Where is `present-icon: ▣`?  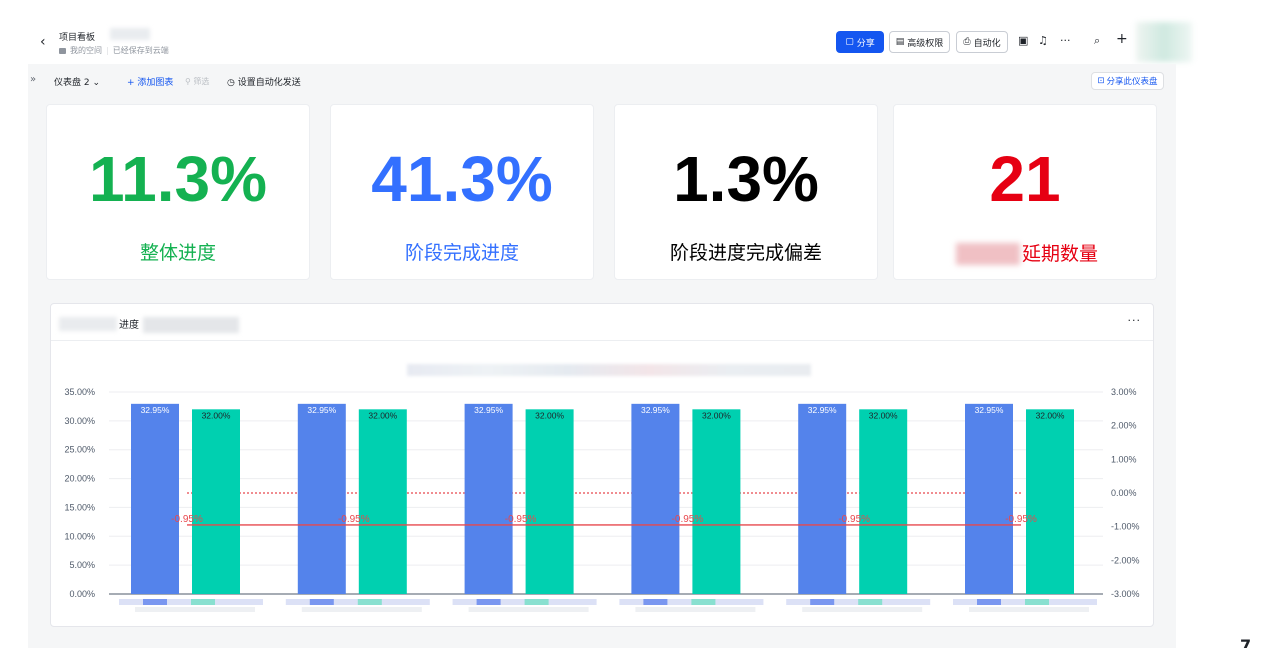
present-icon: ▣ is located at coordinates (1023, 40).